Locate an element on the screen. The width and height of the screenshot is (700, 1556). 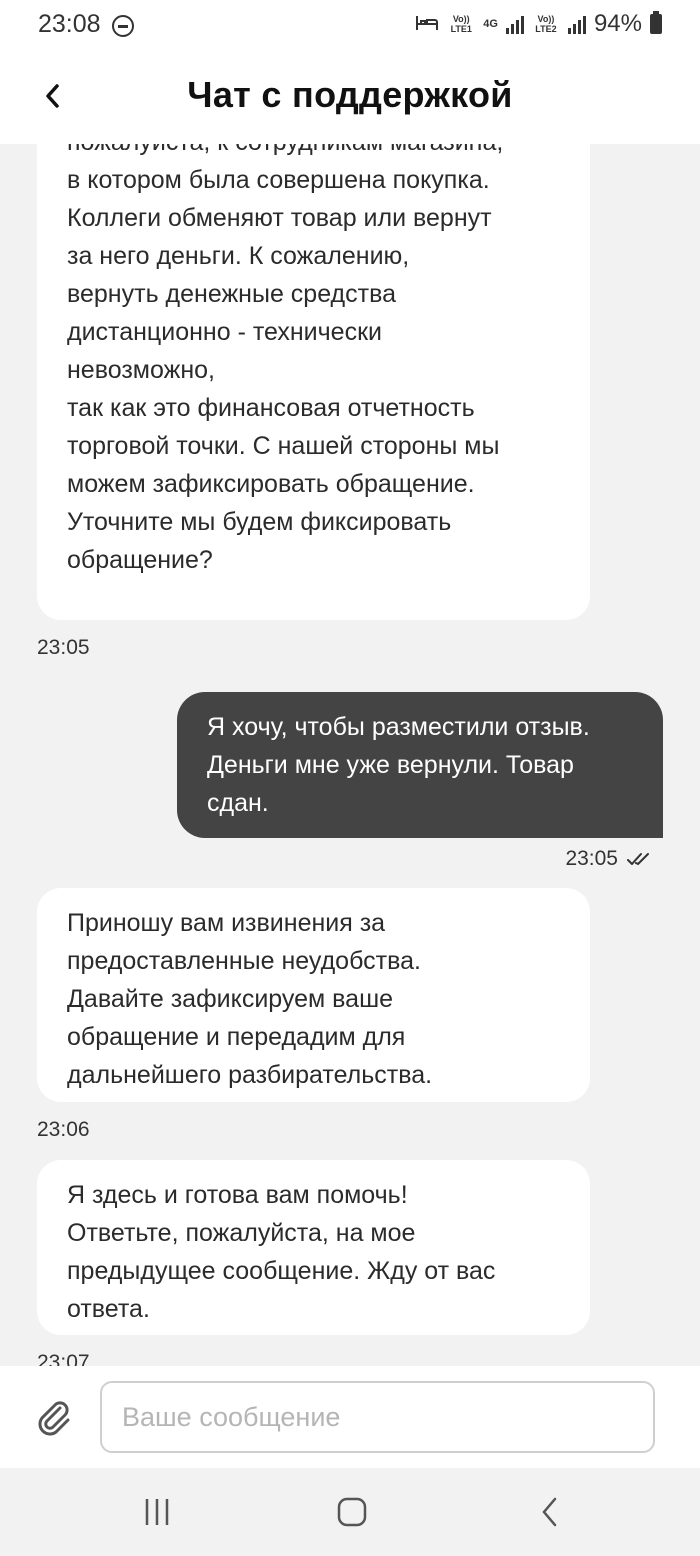
battery-percent: 94% is located at coordinates (617, 23).